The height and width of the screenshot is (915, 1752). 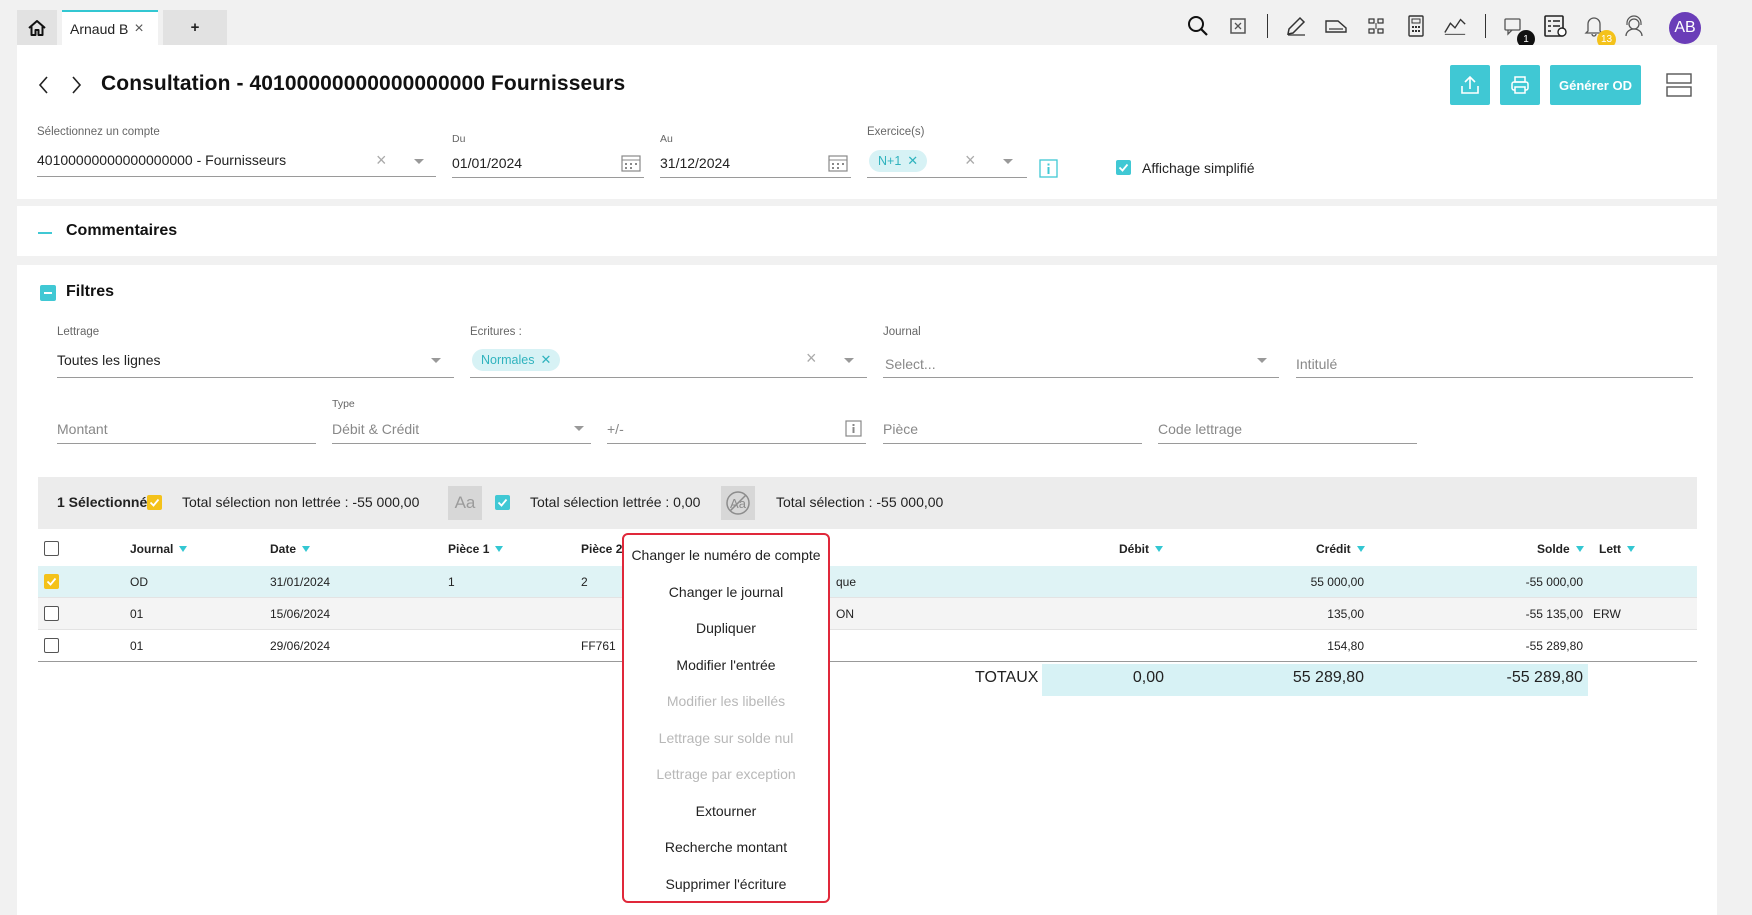 What do you see at coordinates (846, 582) in the screenshot?
I see `cell-libelle: que` at bounding box center [846, 582].